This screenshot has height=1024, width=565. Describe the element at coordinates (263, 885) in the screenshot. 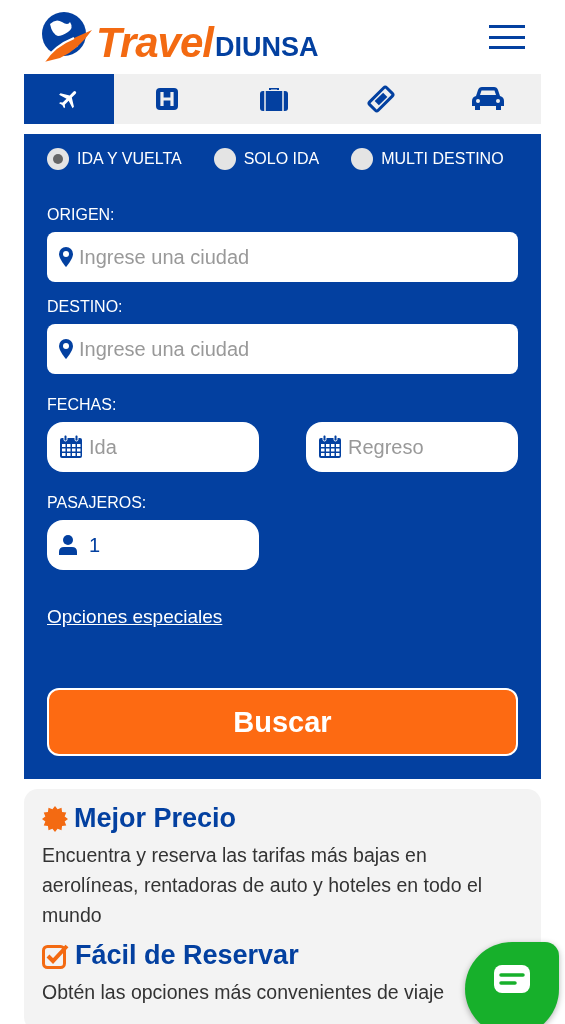

I see `feature-text: Encuentra y reserva las tarifas más bajas en aerolíneas, rentadoras de auto y hoteles en todo el mundo` at that location.